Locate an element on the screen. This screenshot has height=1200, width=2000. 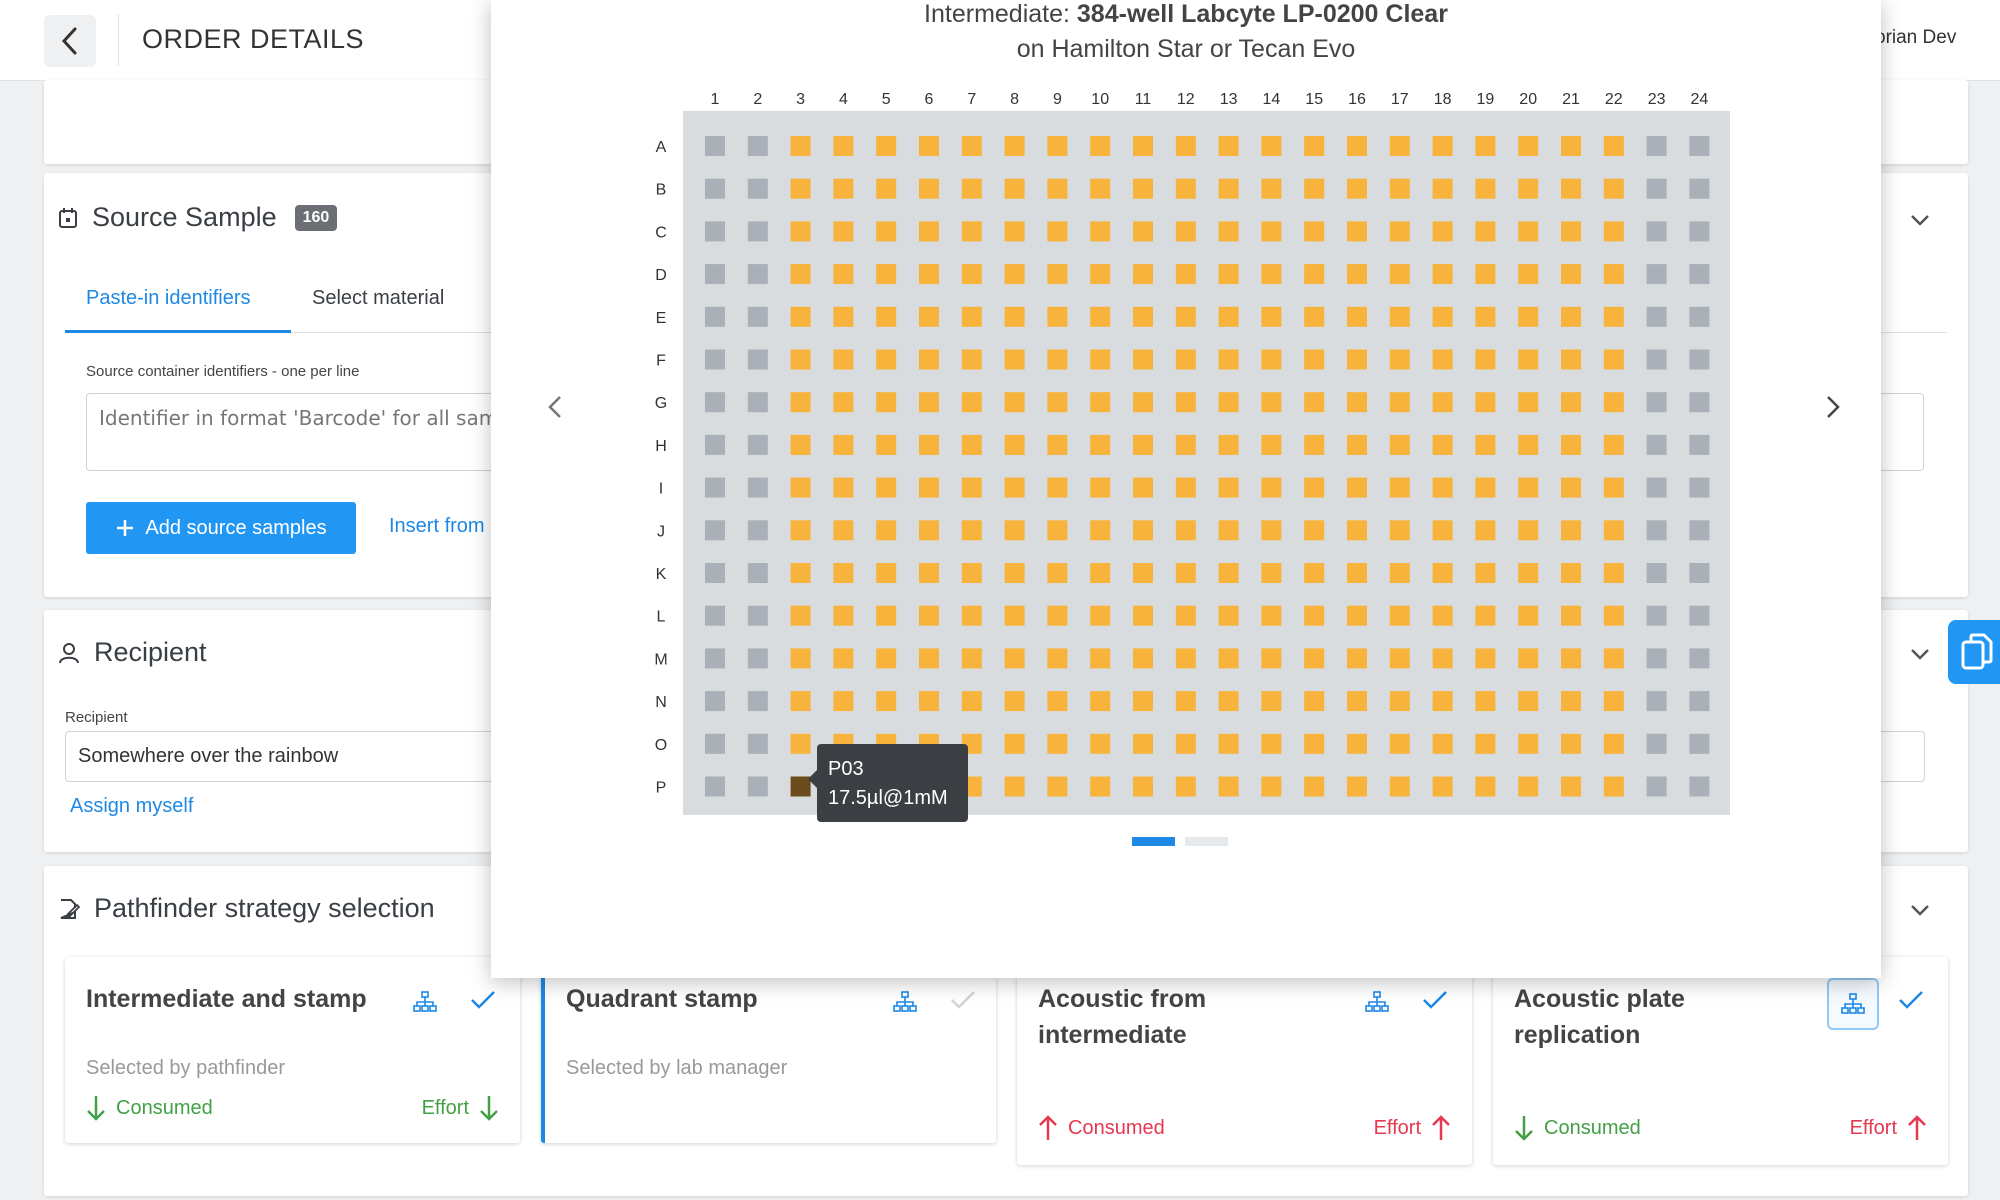
well-M02 is located at coordinates (757, 658).